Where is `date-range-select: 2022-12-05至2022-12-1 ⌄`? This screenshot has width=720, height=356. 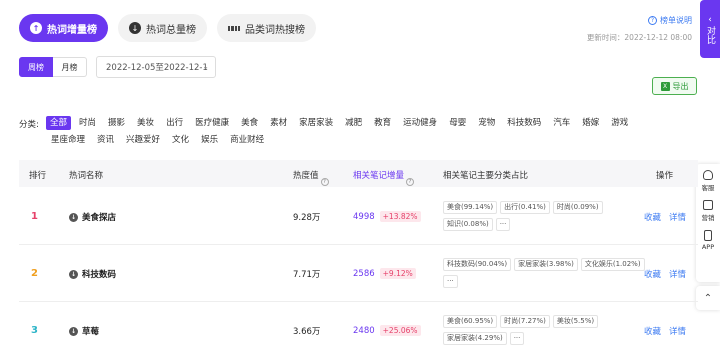 date-range-select: 2022-12-05至2022-12-1 ⌄ is located at coordinates (156, 67).